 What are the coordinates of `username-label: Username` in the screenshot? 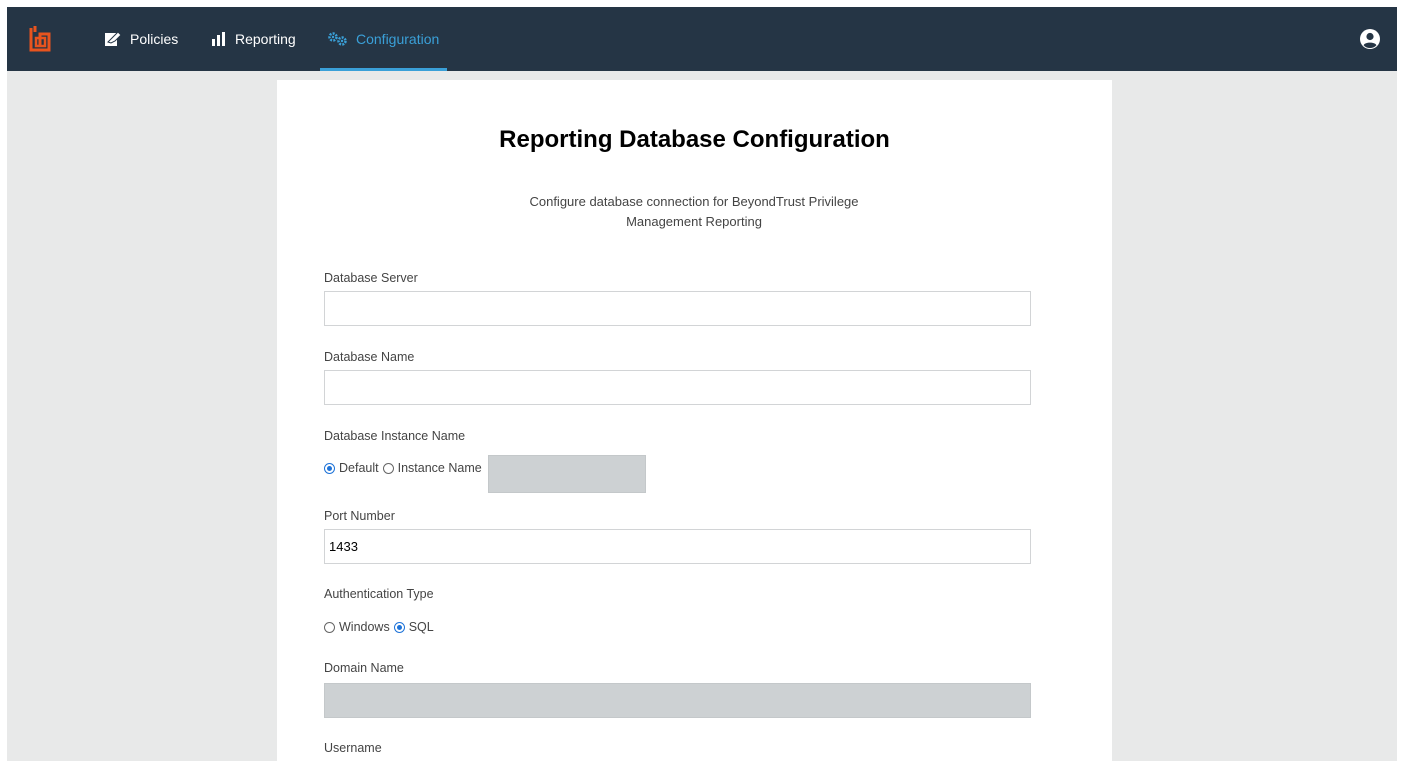 It's located at (353, 748).